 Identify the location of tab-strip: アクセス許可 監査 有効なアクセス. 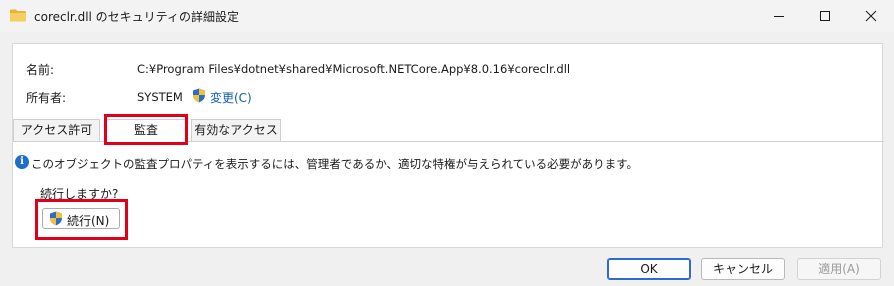
(448, 130).